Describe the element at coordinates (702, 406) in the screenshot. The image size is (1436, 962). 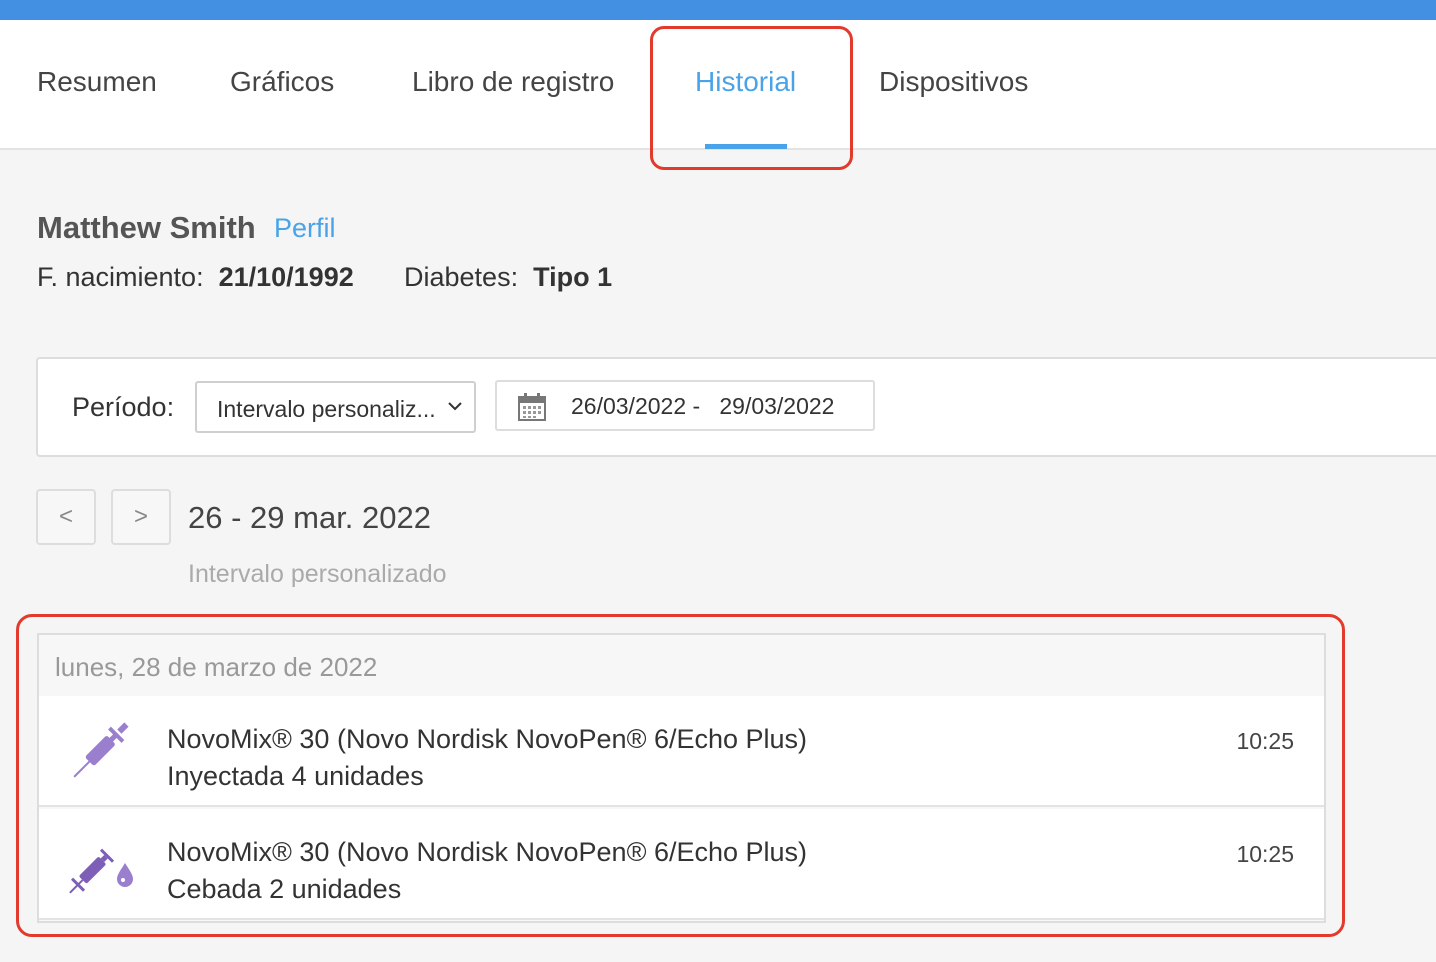
I see `date-range-text: 26/03/2022 - 29/03/2022` at that location.